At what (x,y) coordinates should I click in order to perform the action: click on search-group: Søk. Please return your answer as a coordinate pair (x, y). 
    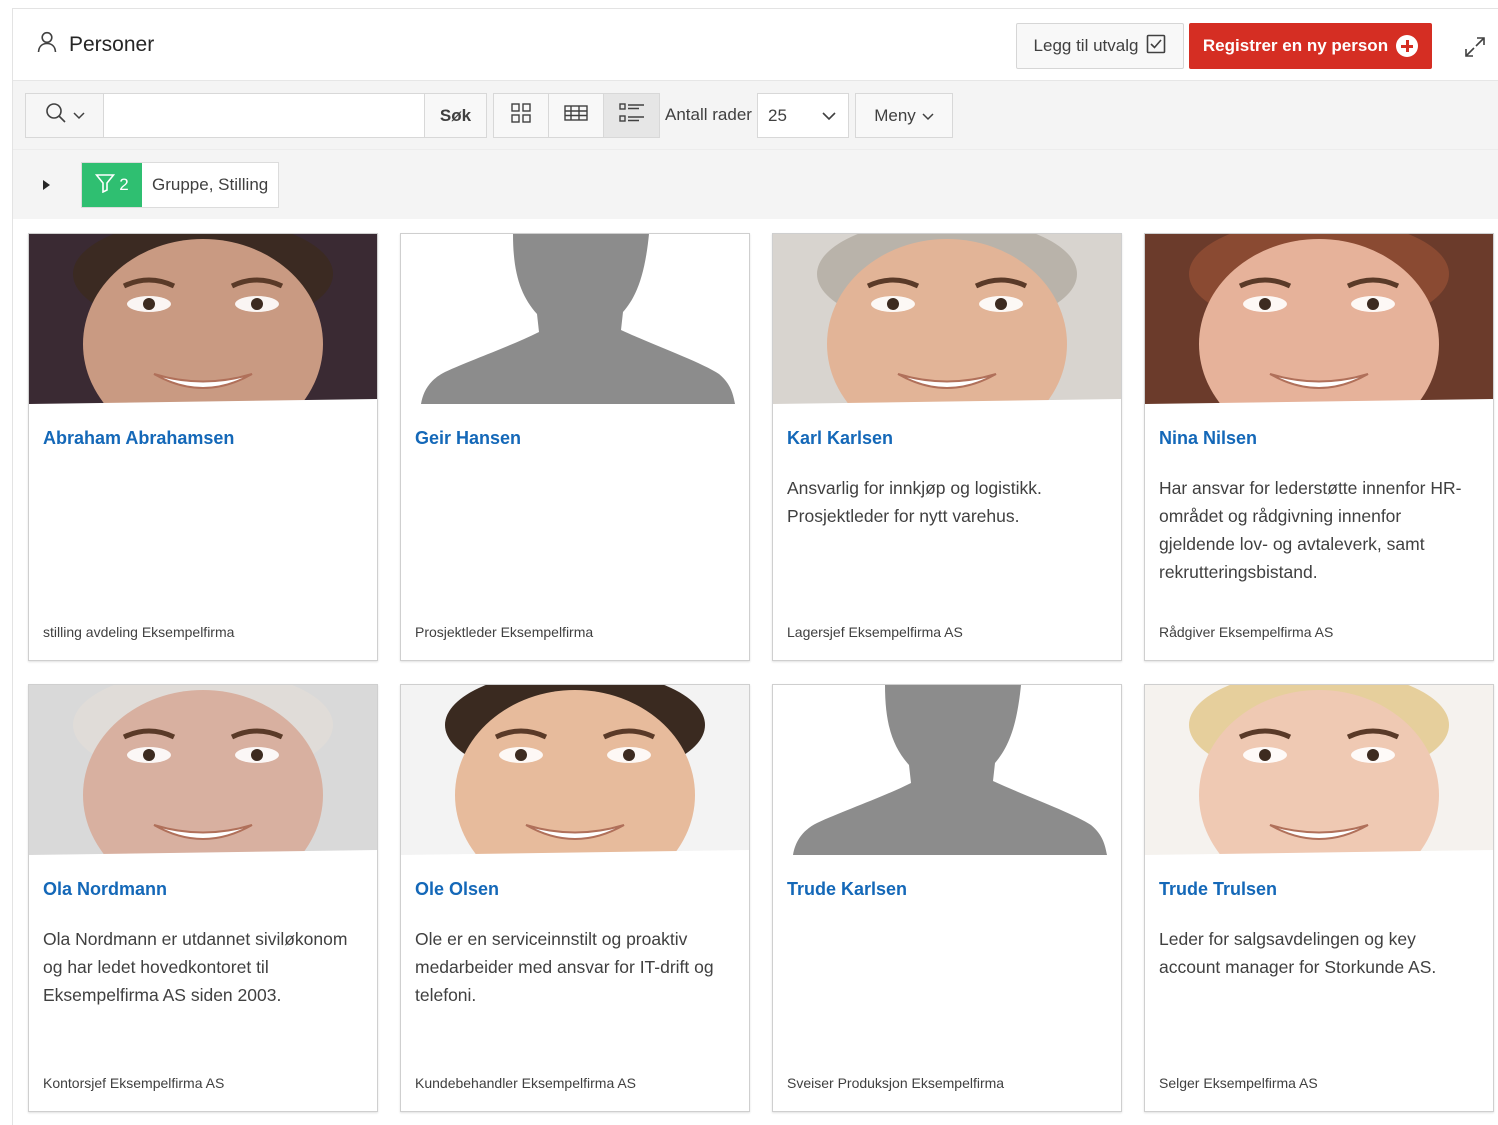
    Looking at the image, I should click on (256, 115).